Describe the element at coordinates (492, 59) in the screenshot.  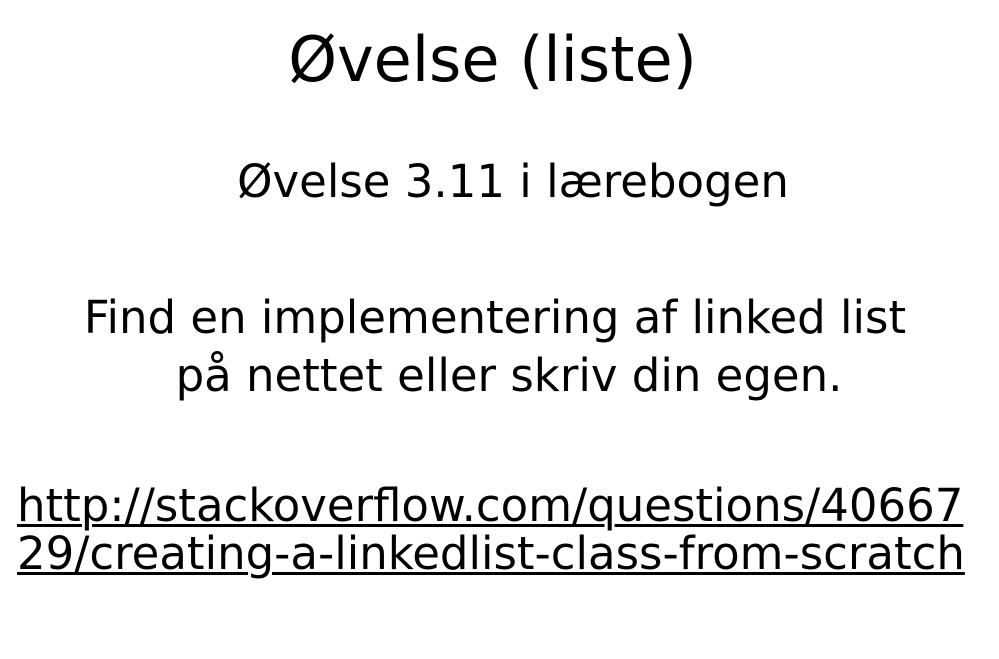
I see `slide-title: Øvelse (liste)` at that location.